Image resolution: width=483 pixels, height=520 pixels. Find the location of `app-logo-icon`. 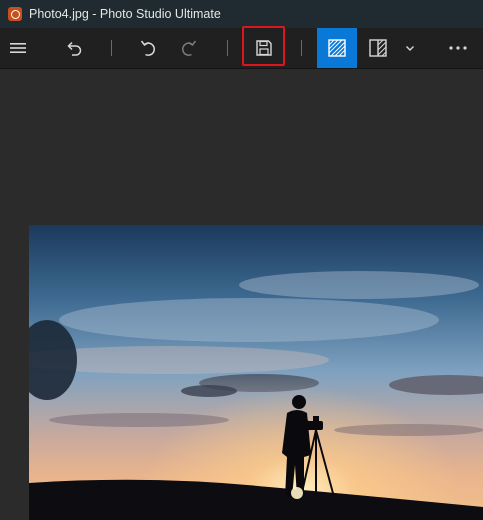

app-logo-icon is located at coordinates (15, 14).